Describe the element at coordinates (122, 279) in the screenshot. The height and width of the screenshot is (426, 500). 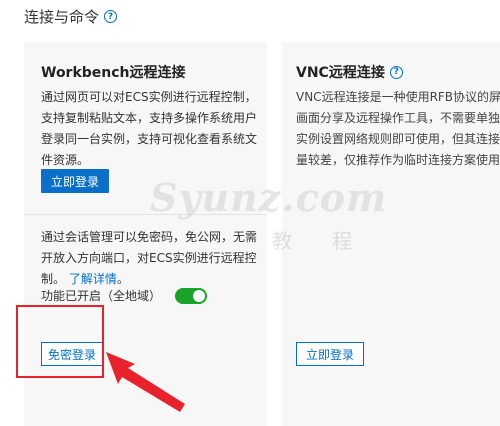
I see `learn-more-suffix: 。` at that location.